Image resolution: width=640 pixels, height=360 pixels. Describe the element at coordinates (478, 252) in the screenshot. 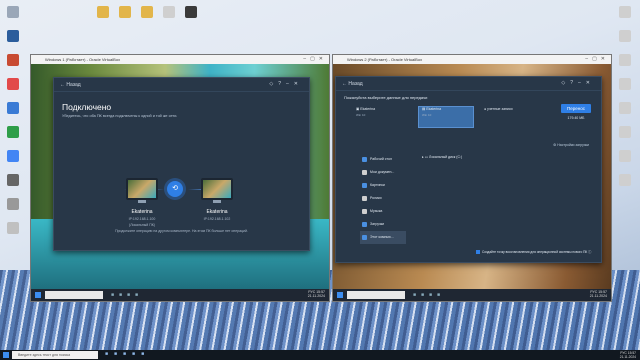

I see `checkbox` at that location.